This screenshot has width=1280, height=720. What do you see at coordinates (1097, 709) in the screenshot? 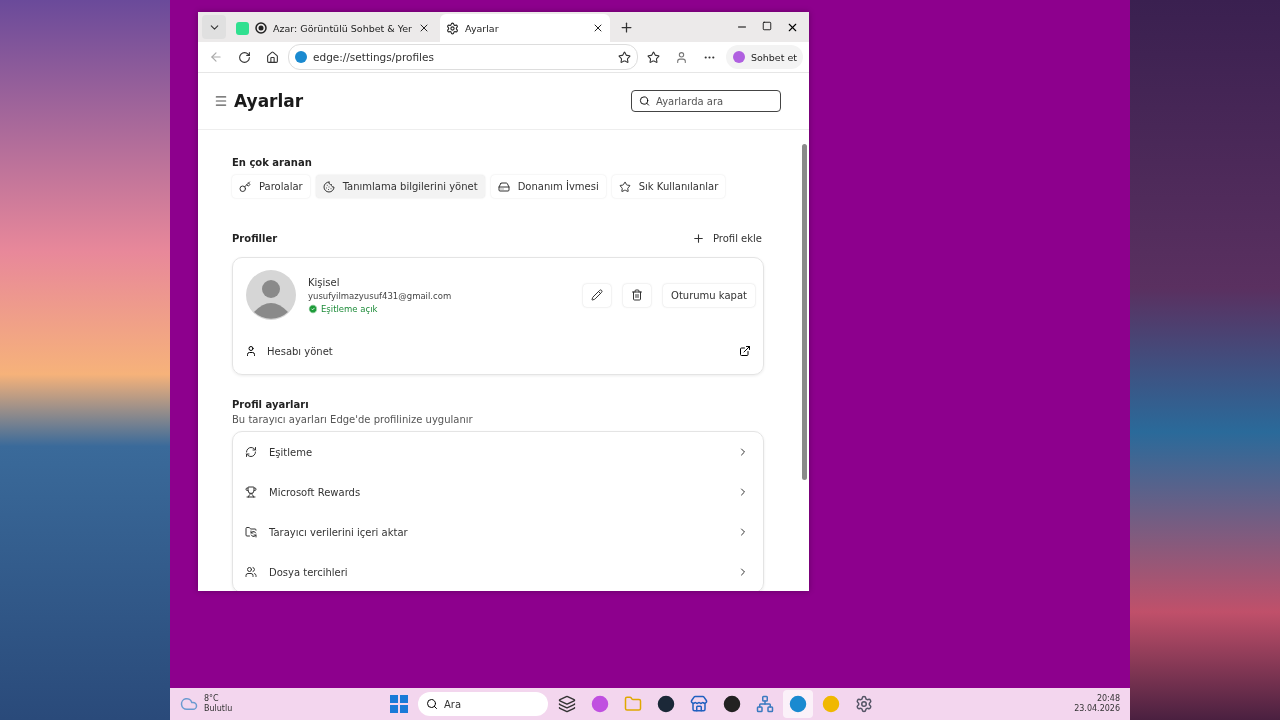
I see `clock-date: 23.04.2026` at bounding box center [1097, 709].